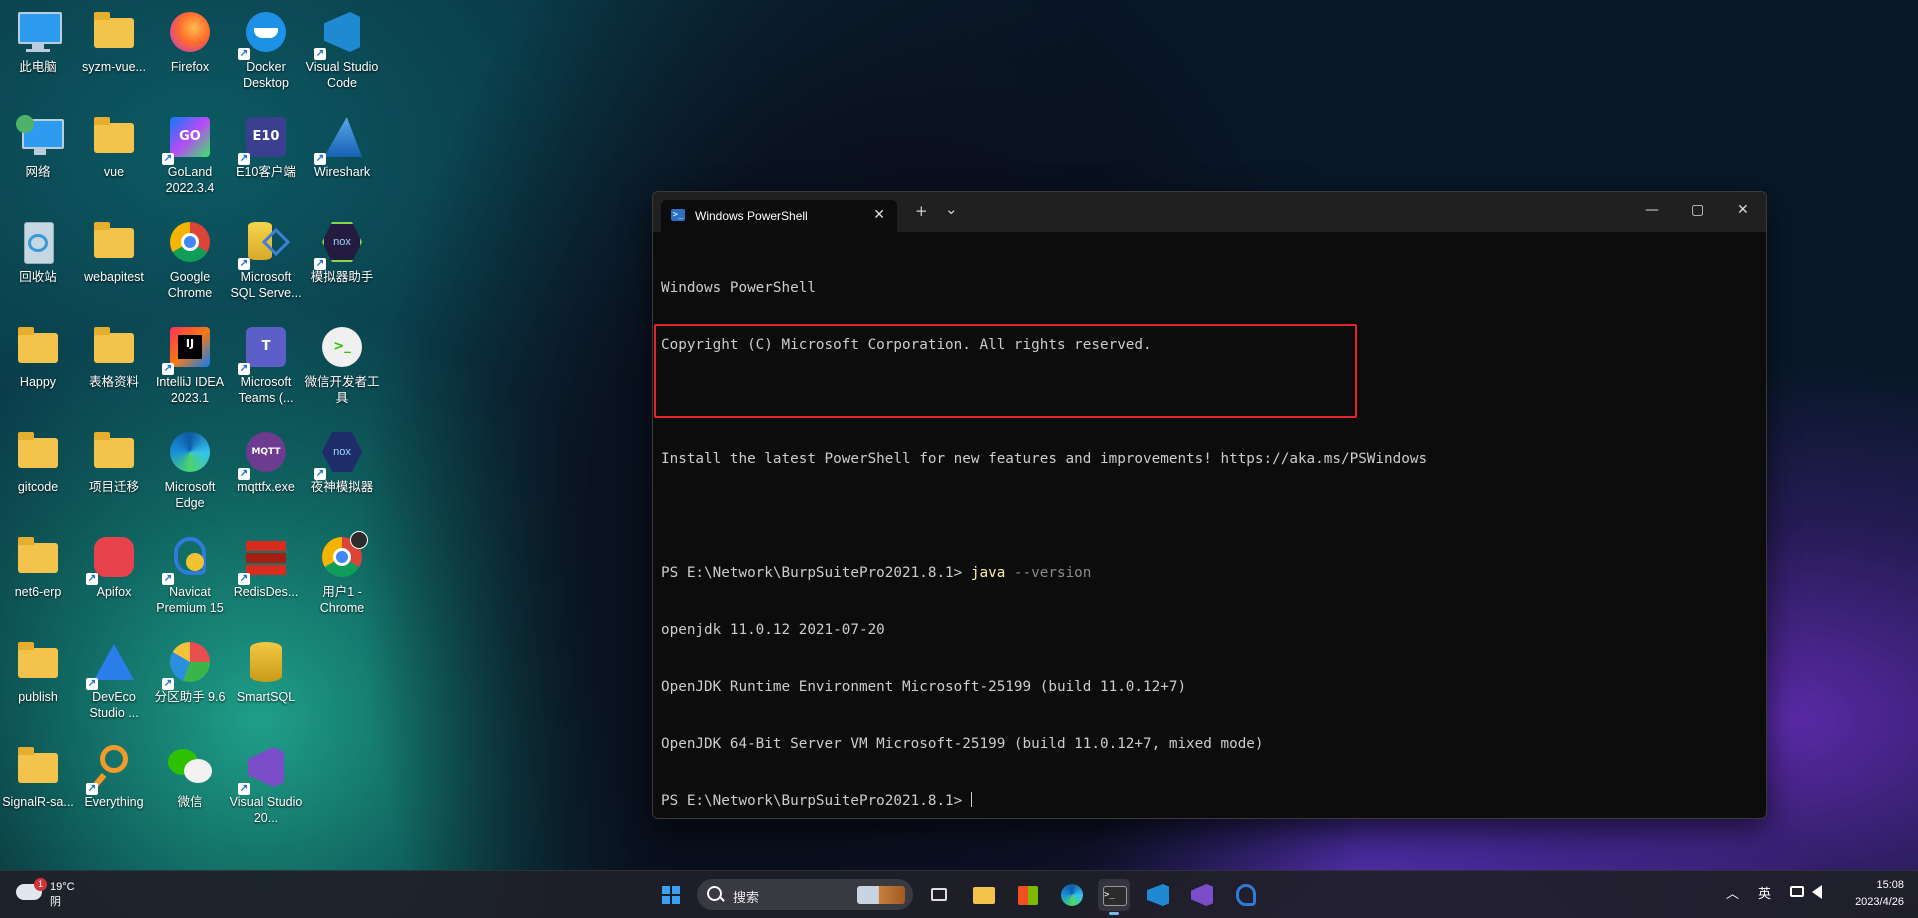 The image size is (1918, 918). Describe the element at coordinates (114, 802) in the screenshot. I see `desktop-icon-label: Everything` at that location.